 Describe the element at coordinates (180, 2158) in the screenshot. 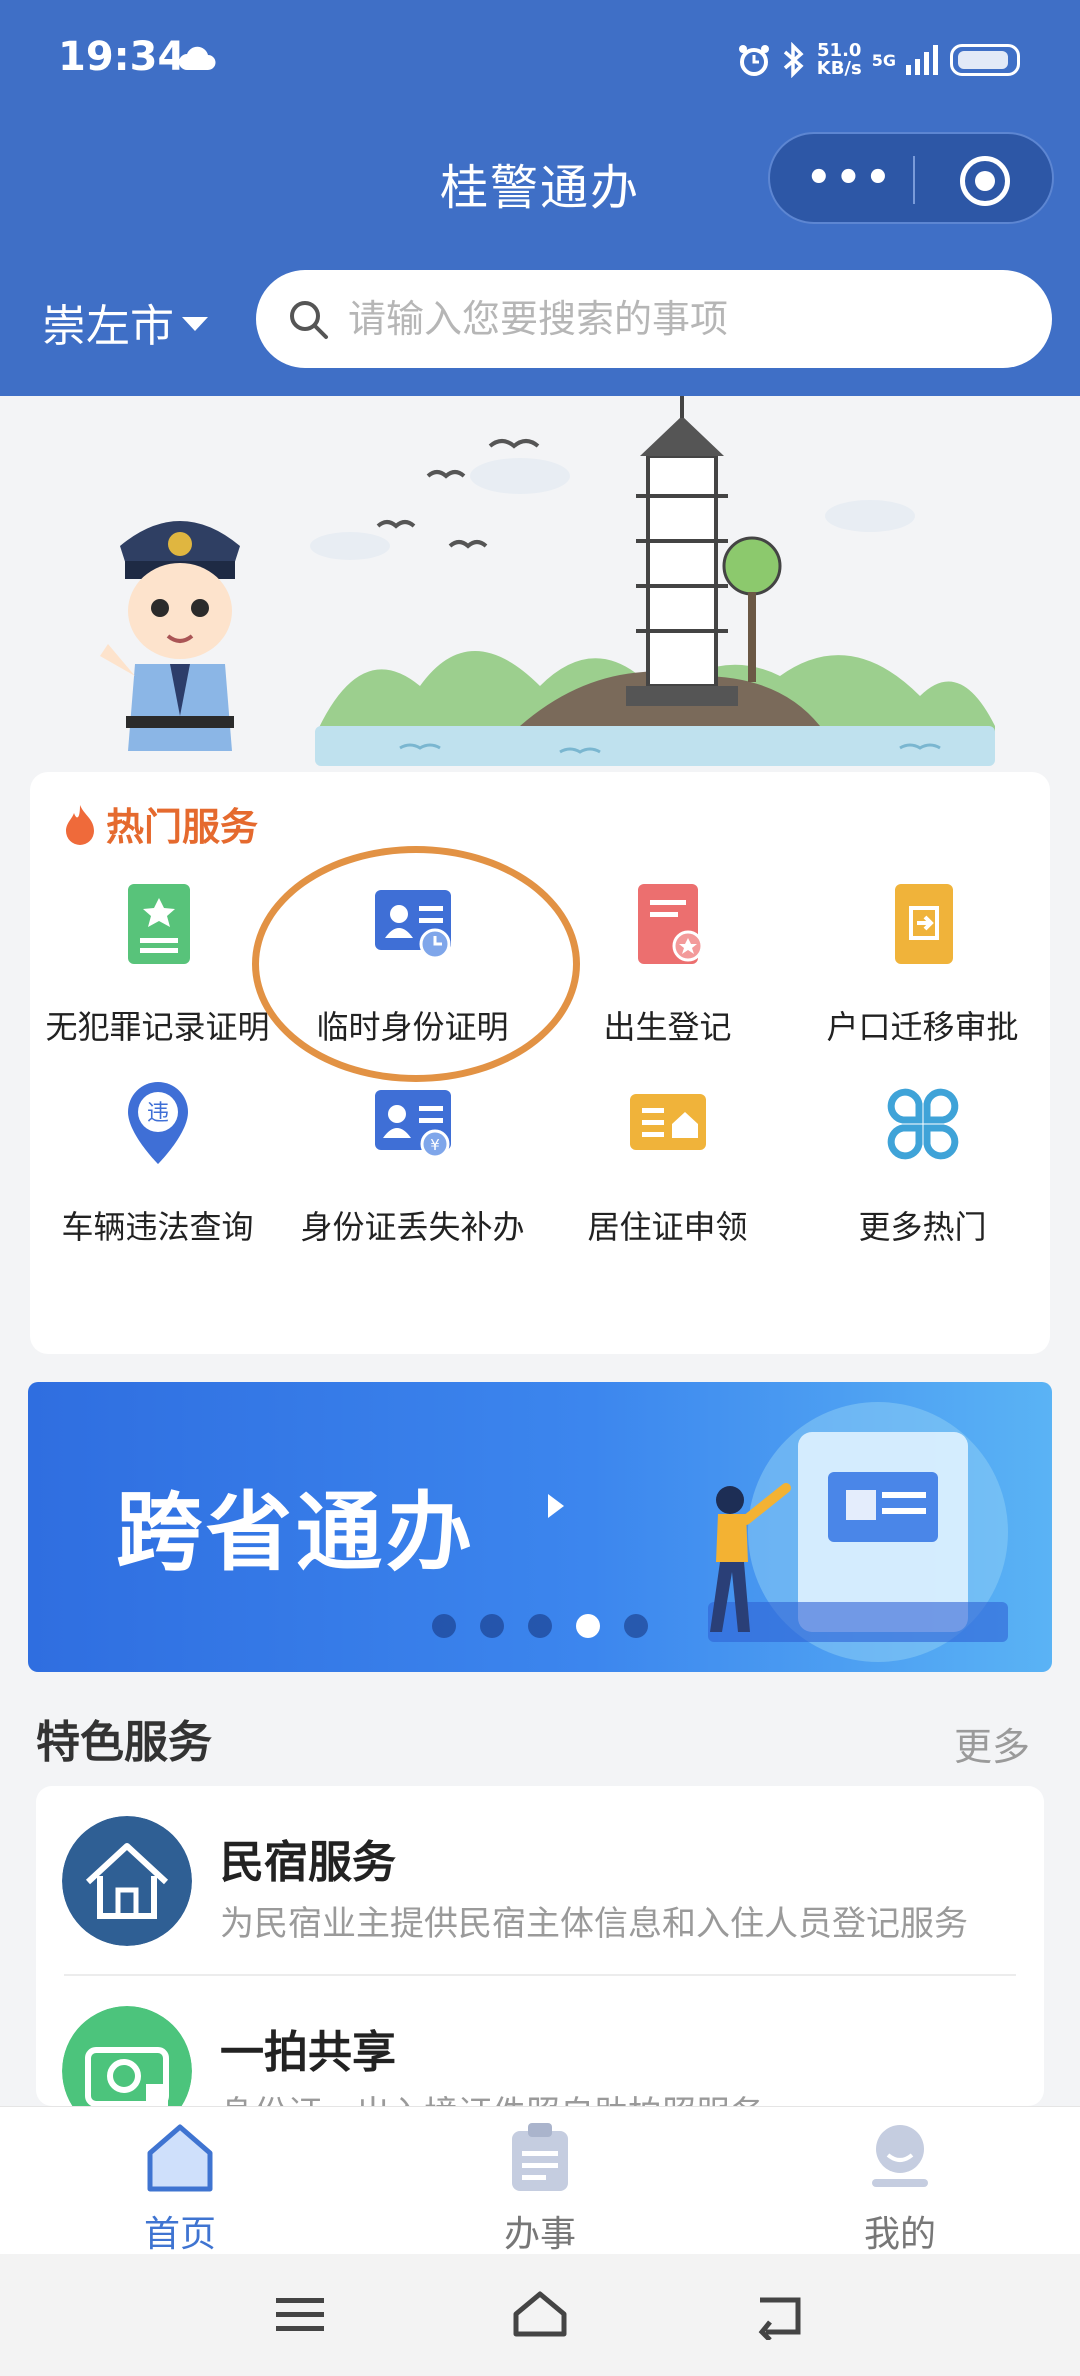

I see `home-icon` at that location.